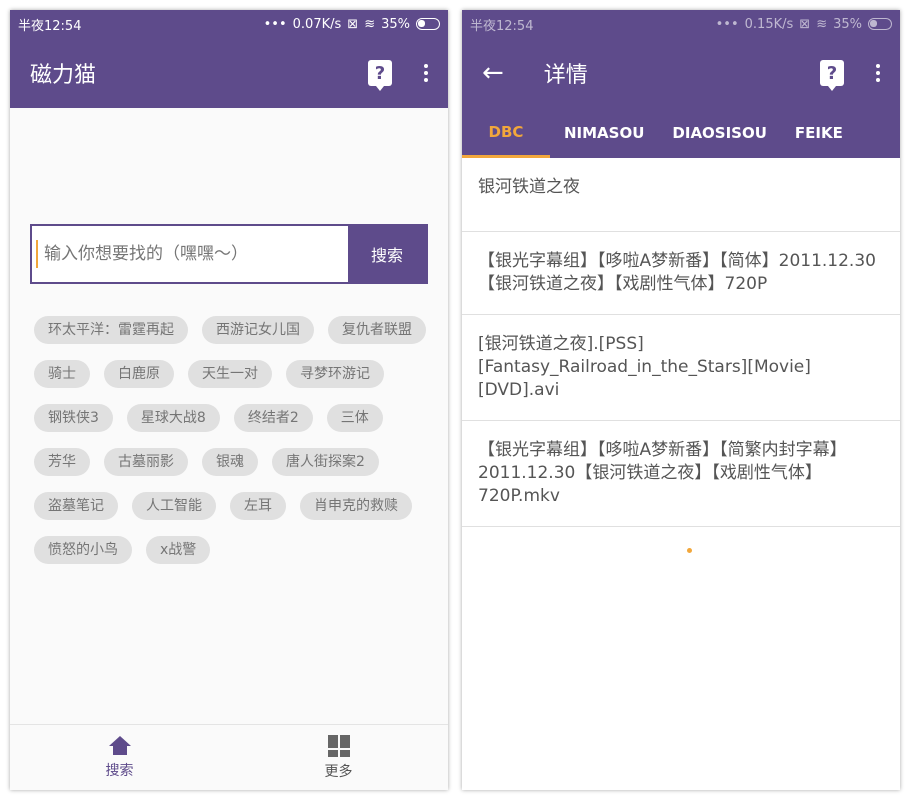  What do you see at coordinates (174, 506) in the screenshot?
I see `tag-chip: 人工智能` at bounding box center [174, 506].